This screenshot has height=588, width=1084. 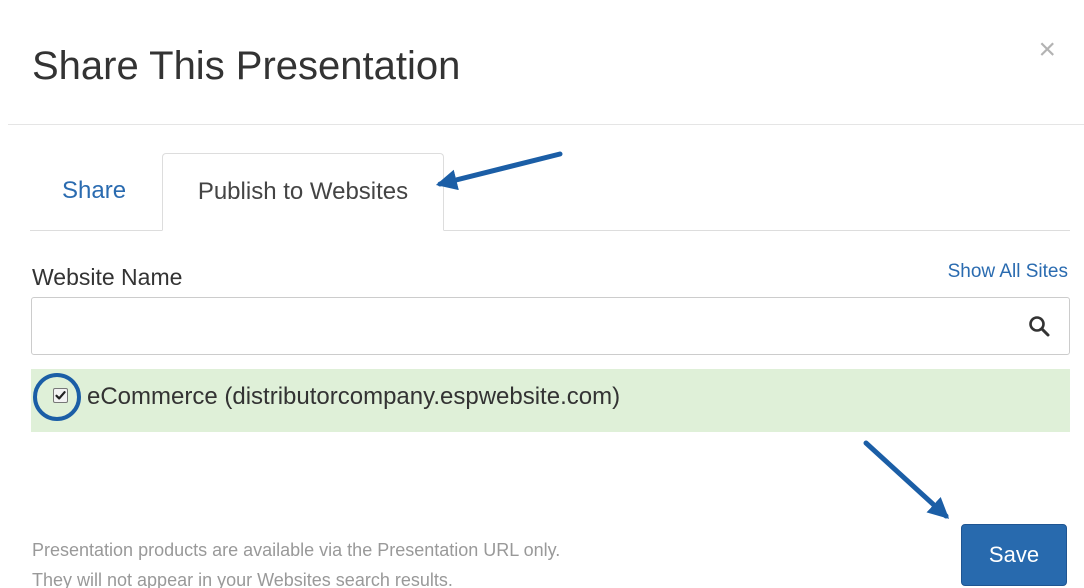 I want to click on arrow-to-save-button, so click(x=906, y=479).